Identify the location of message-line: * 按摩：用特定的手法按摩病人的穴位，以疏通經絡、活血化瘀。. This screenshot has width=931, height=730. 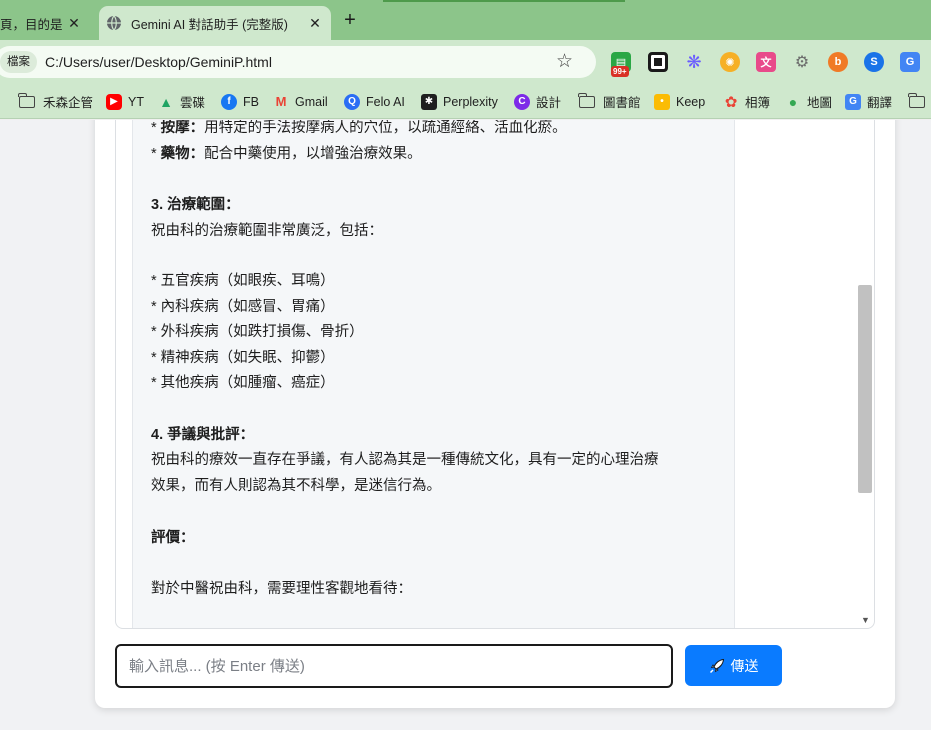
(359, 128).